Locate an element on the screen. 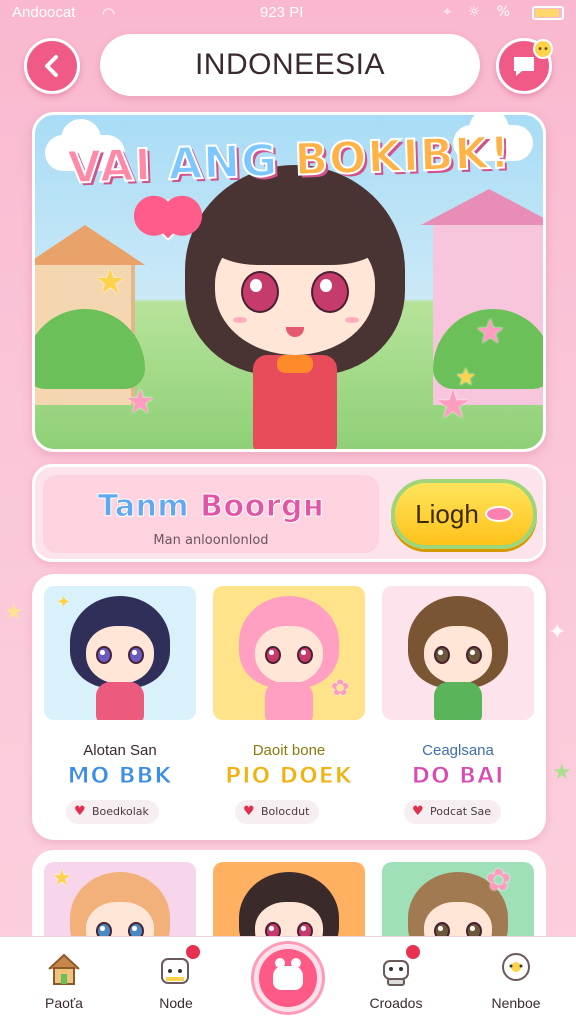 The height and width of the screenshot is (1024, 576). like-chip: ♥ Bolocdut is located at coordinates (277, 812).